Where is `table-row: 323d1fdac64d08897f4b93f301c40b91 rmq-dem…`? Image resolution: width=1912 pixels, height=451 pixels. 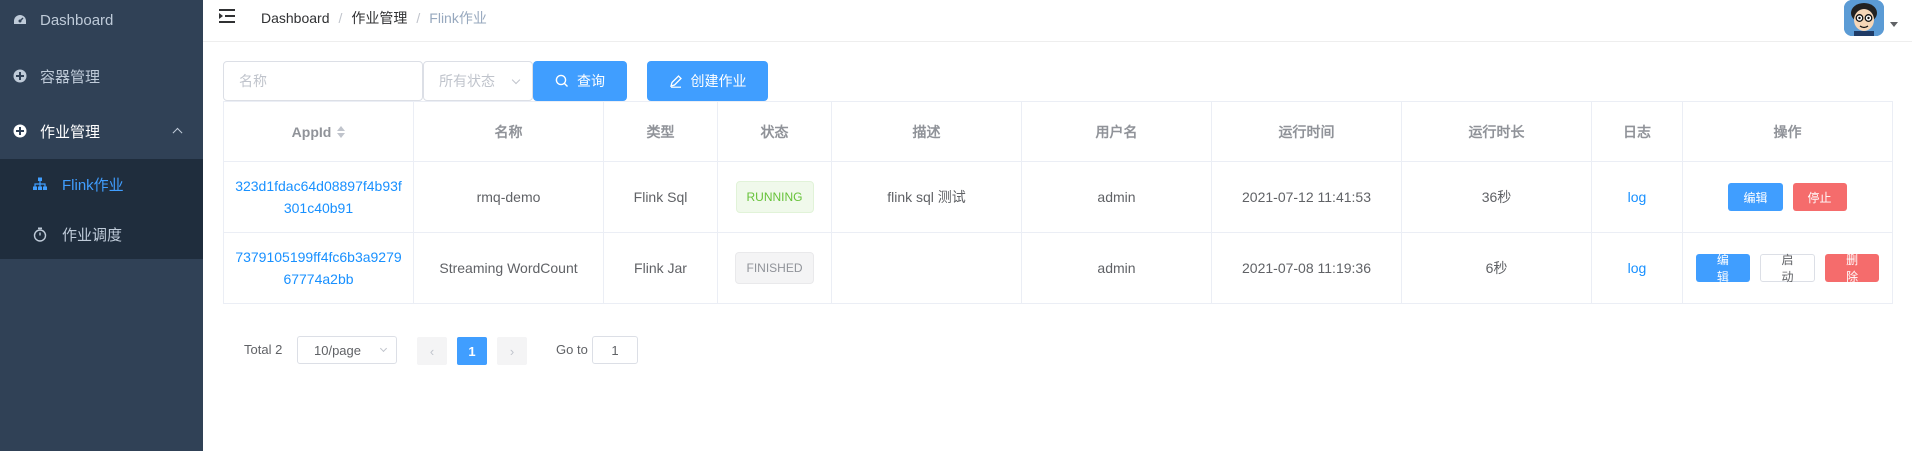 table-row: 323d1fdac64d08897f4b93f301c40b91 rmq-dem… is located at coordinates (1058, 197).